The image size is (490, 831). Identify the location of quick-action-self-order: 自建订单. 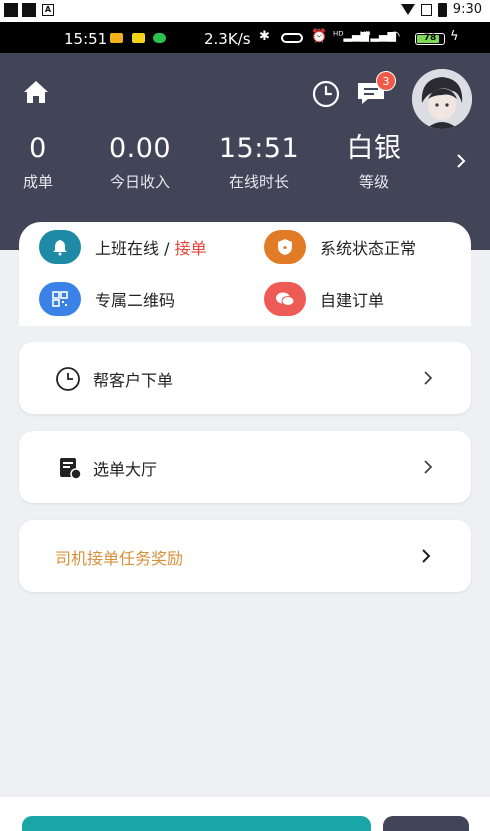
(324, 299).